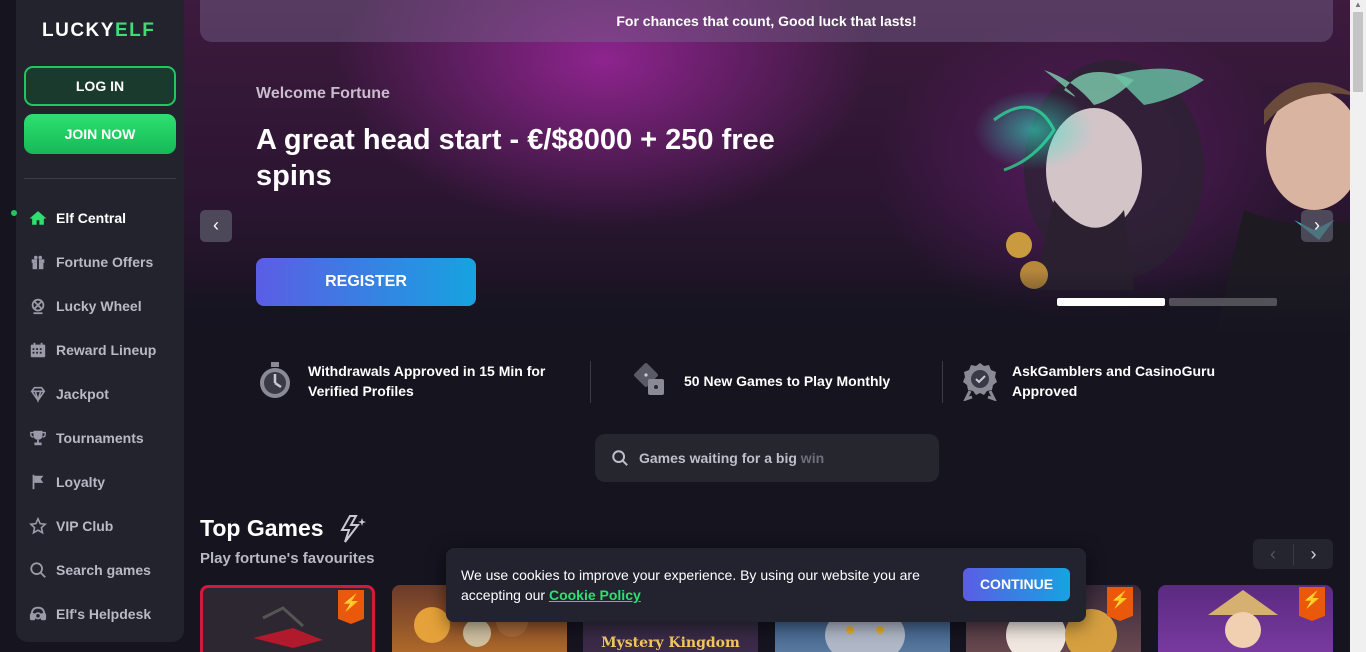 The image size is (1366, 652). I want to click on sidebar-item-tournaments: Tournaments, so click(100, 438).